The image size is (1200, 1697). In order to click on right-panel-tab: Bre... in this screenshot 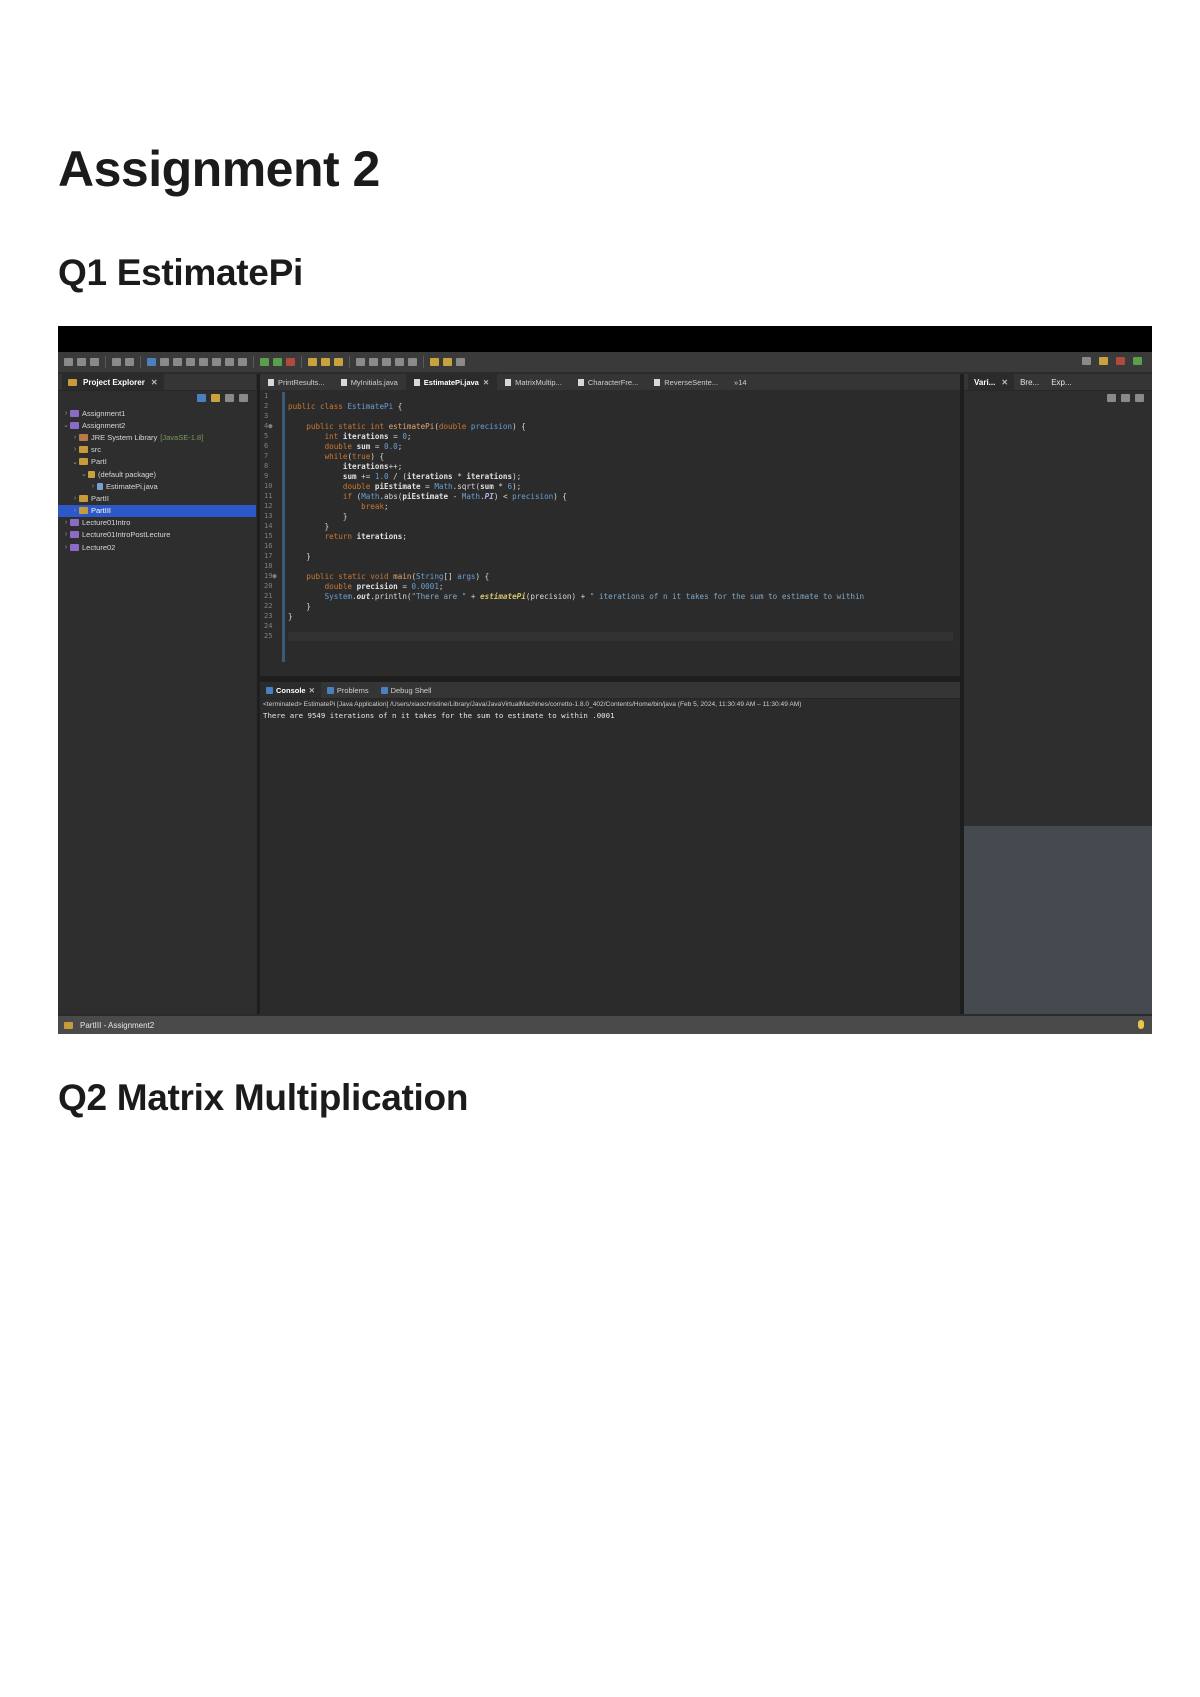, I will do `click(1029, 382)`.